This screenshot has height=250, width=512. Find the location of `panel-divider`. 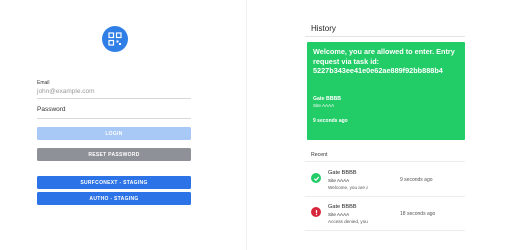

panel-divider is located at coordinates (246, 125).